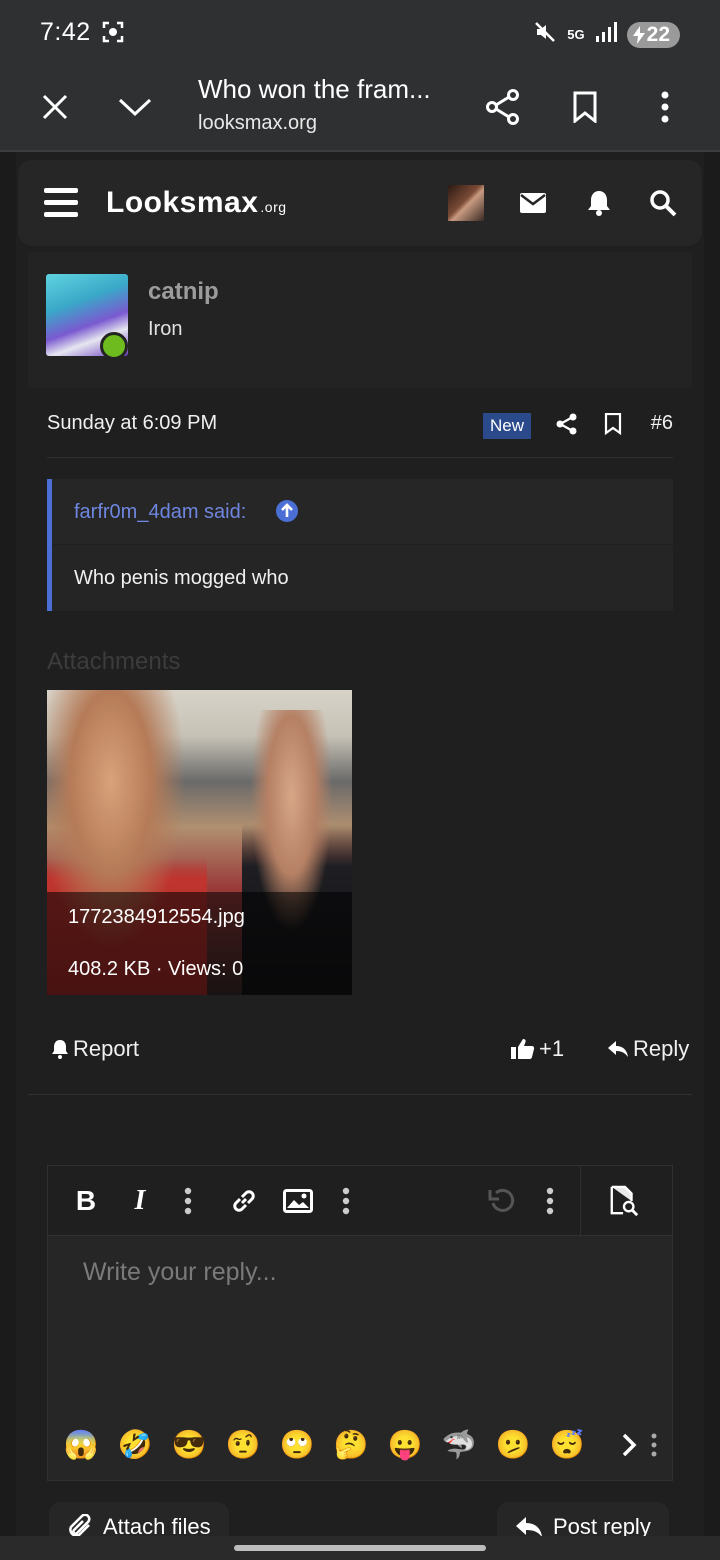 The image size is (720, 1560). Describe the element at coordinates (156, 917) in the screenshot. I see `attachment-filename: 1772384912554.jpg` at that location.